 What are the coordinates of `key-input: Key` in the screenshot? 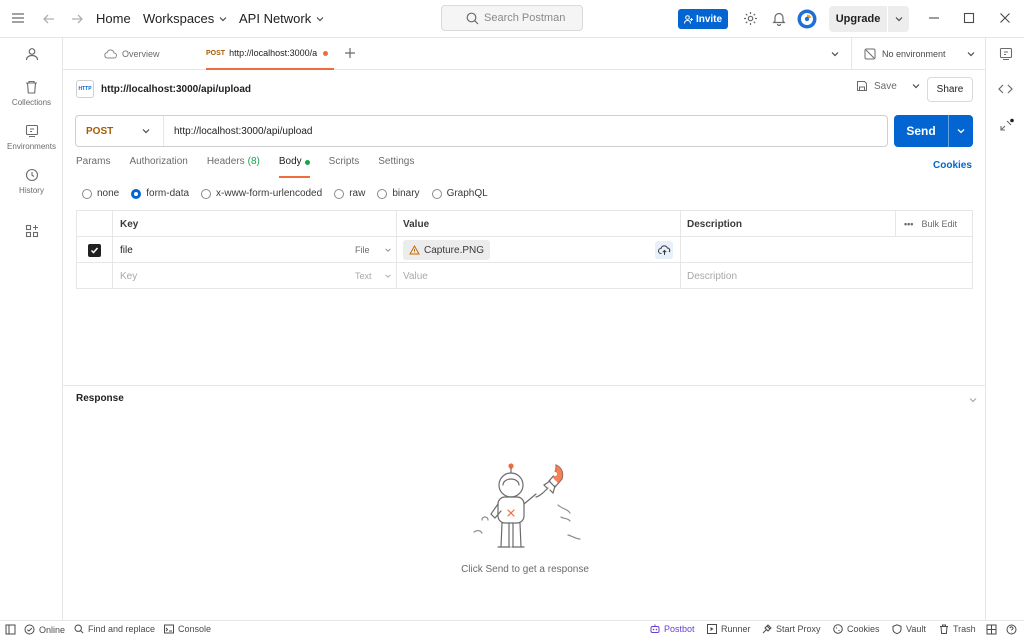 It's located at (230, 276).